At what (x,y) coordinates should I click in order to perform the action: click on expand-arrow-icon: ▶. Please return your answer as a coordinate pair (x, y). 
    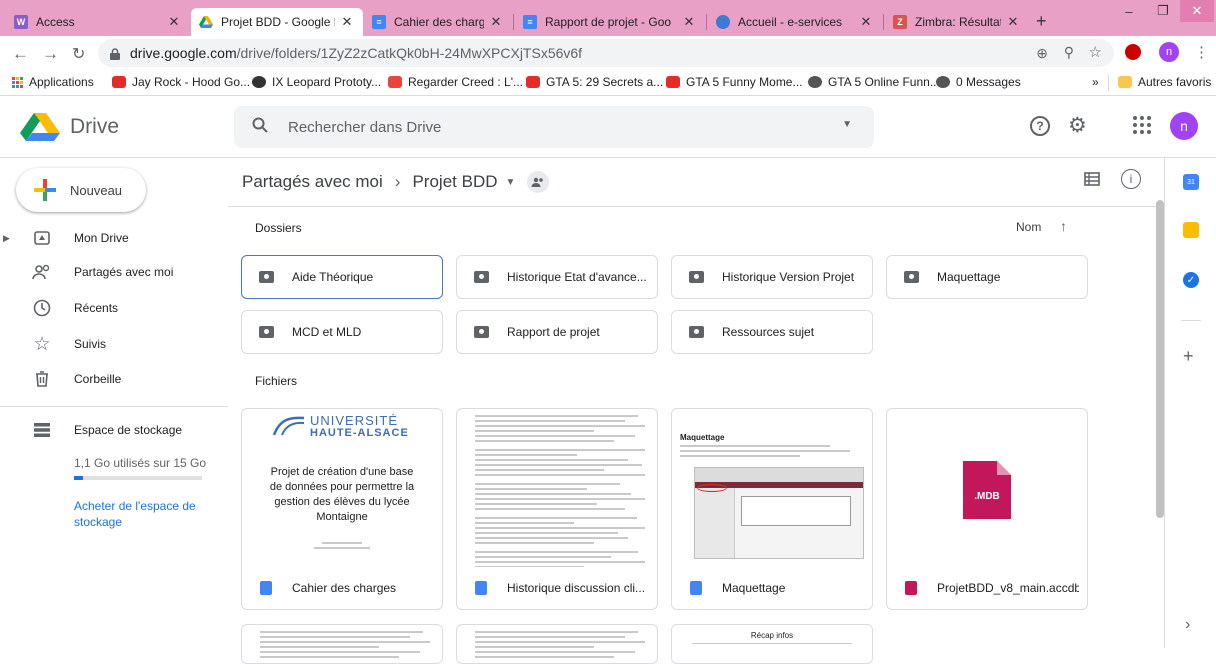
    Looking at the image, I should click on (6, 238).